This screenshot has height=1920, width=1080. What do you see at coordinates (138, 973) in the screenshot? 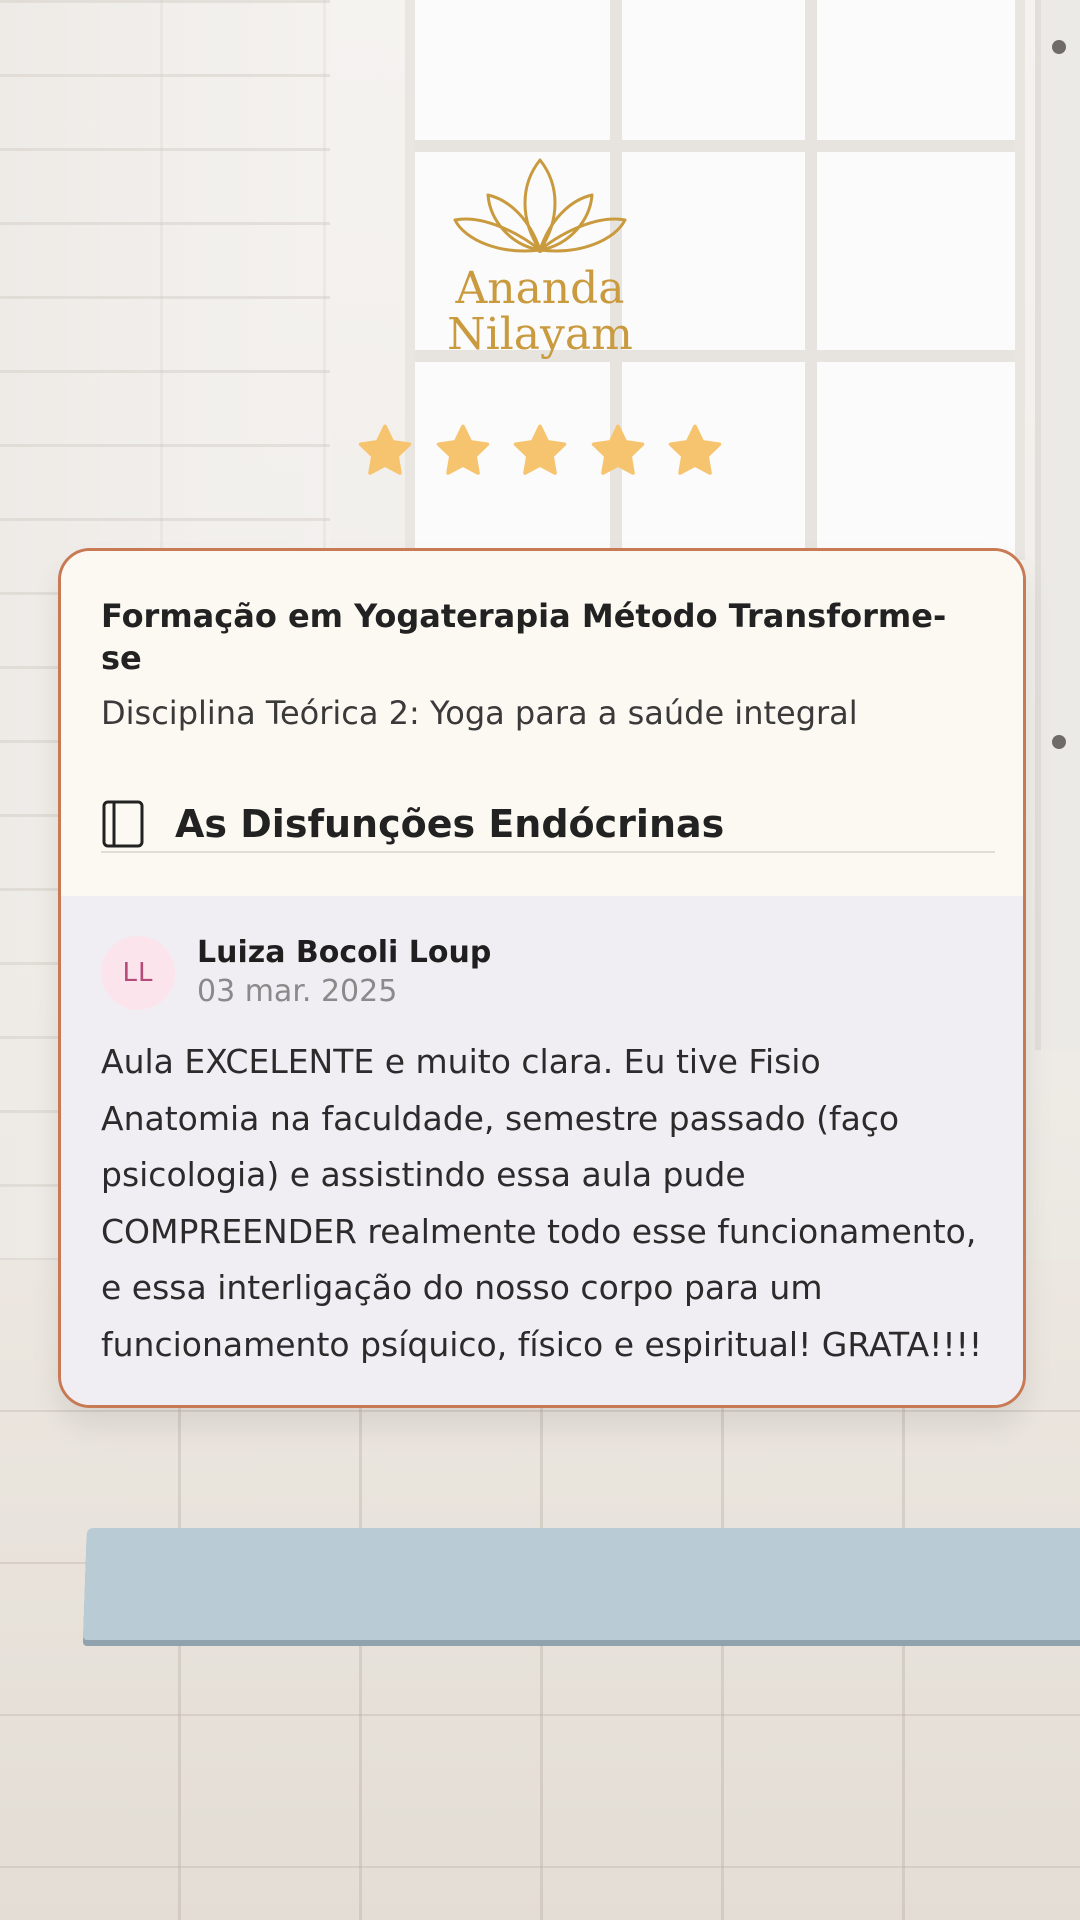
I see `avatar: LL` at bounding box center [138, 973].